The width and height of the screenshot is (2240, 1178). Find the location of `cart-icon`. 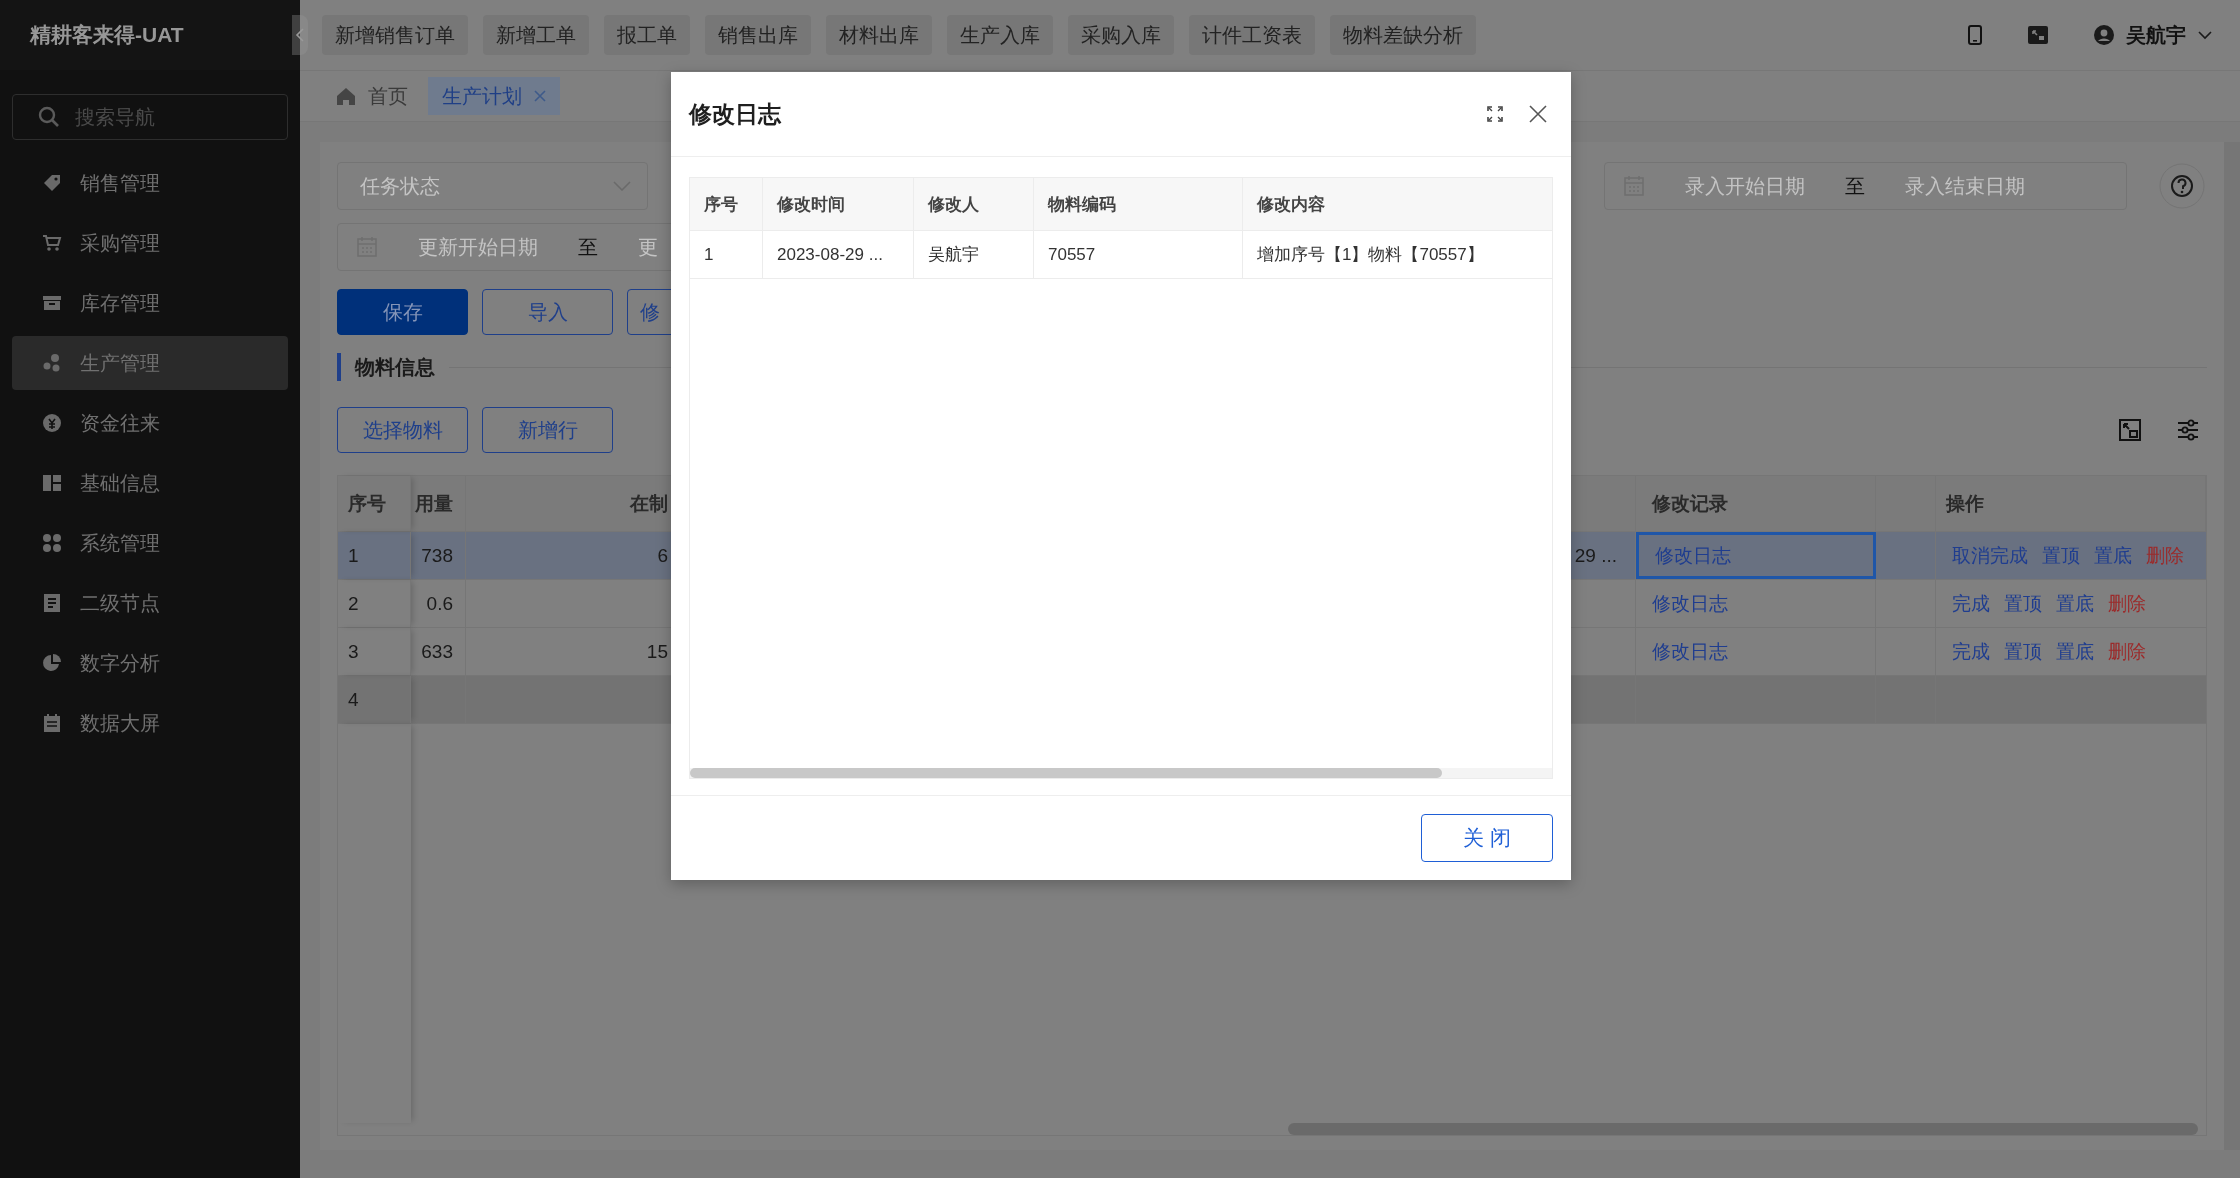

cart-icon is located at coordinates (52, 243).